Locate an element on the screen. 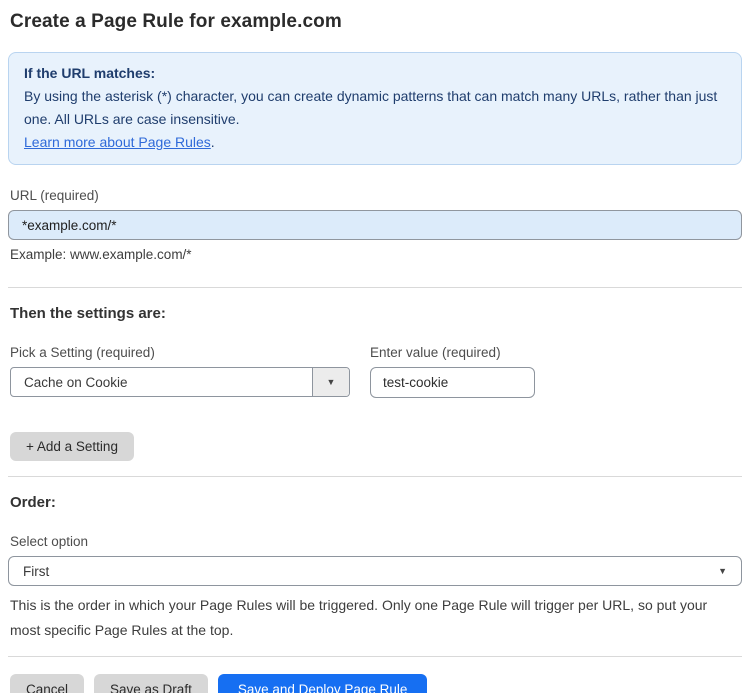 The height and width of the screenshot is (693, 750). save-and-deploy-button: Save and Deploy Page Rule is located at coordinates (322, 683).